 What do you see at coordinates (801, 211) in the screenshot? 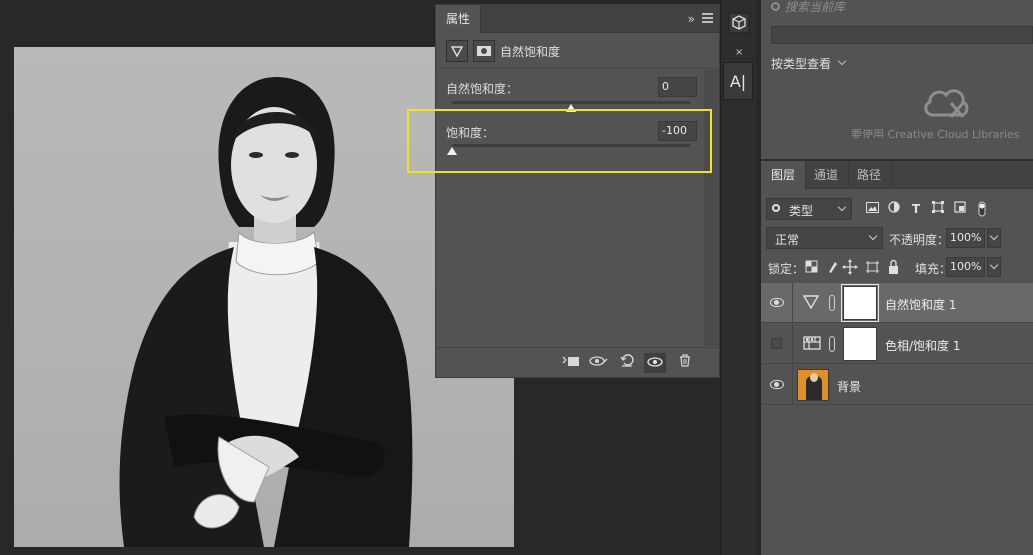
I see `filter-kind-value: 类型` at bounding box center [801, 211].